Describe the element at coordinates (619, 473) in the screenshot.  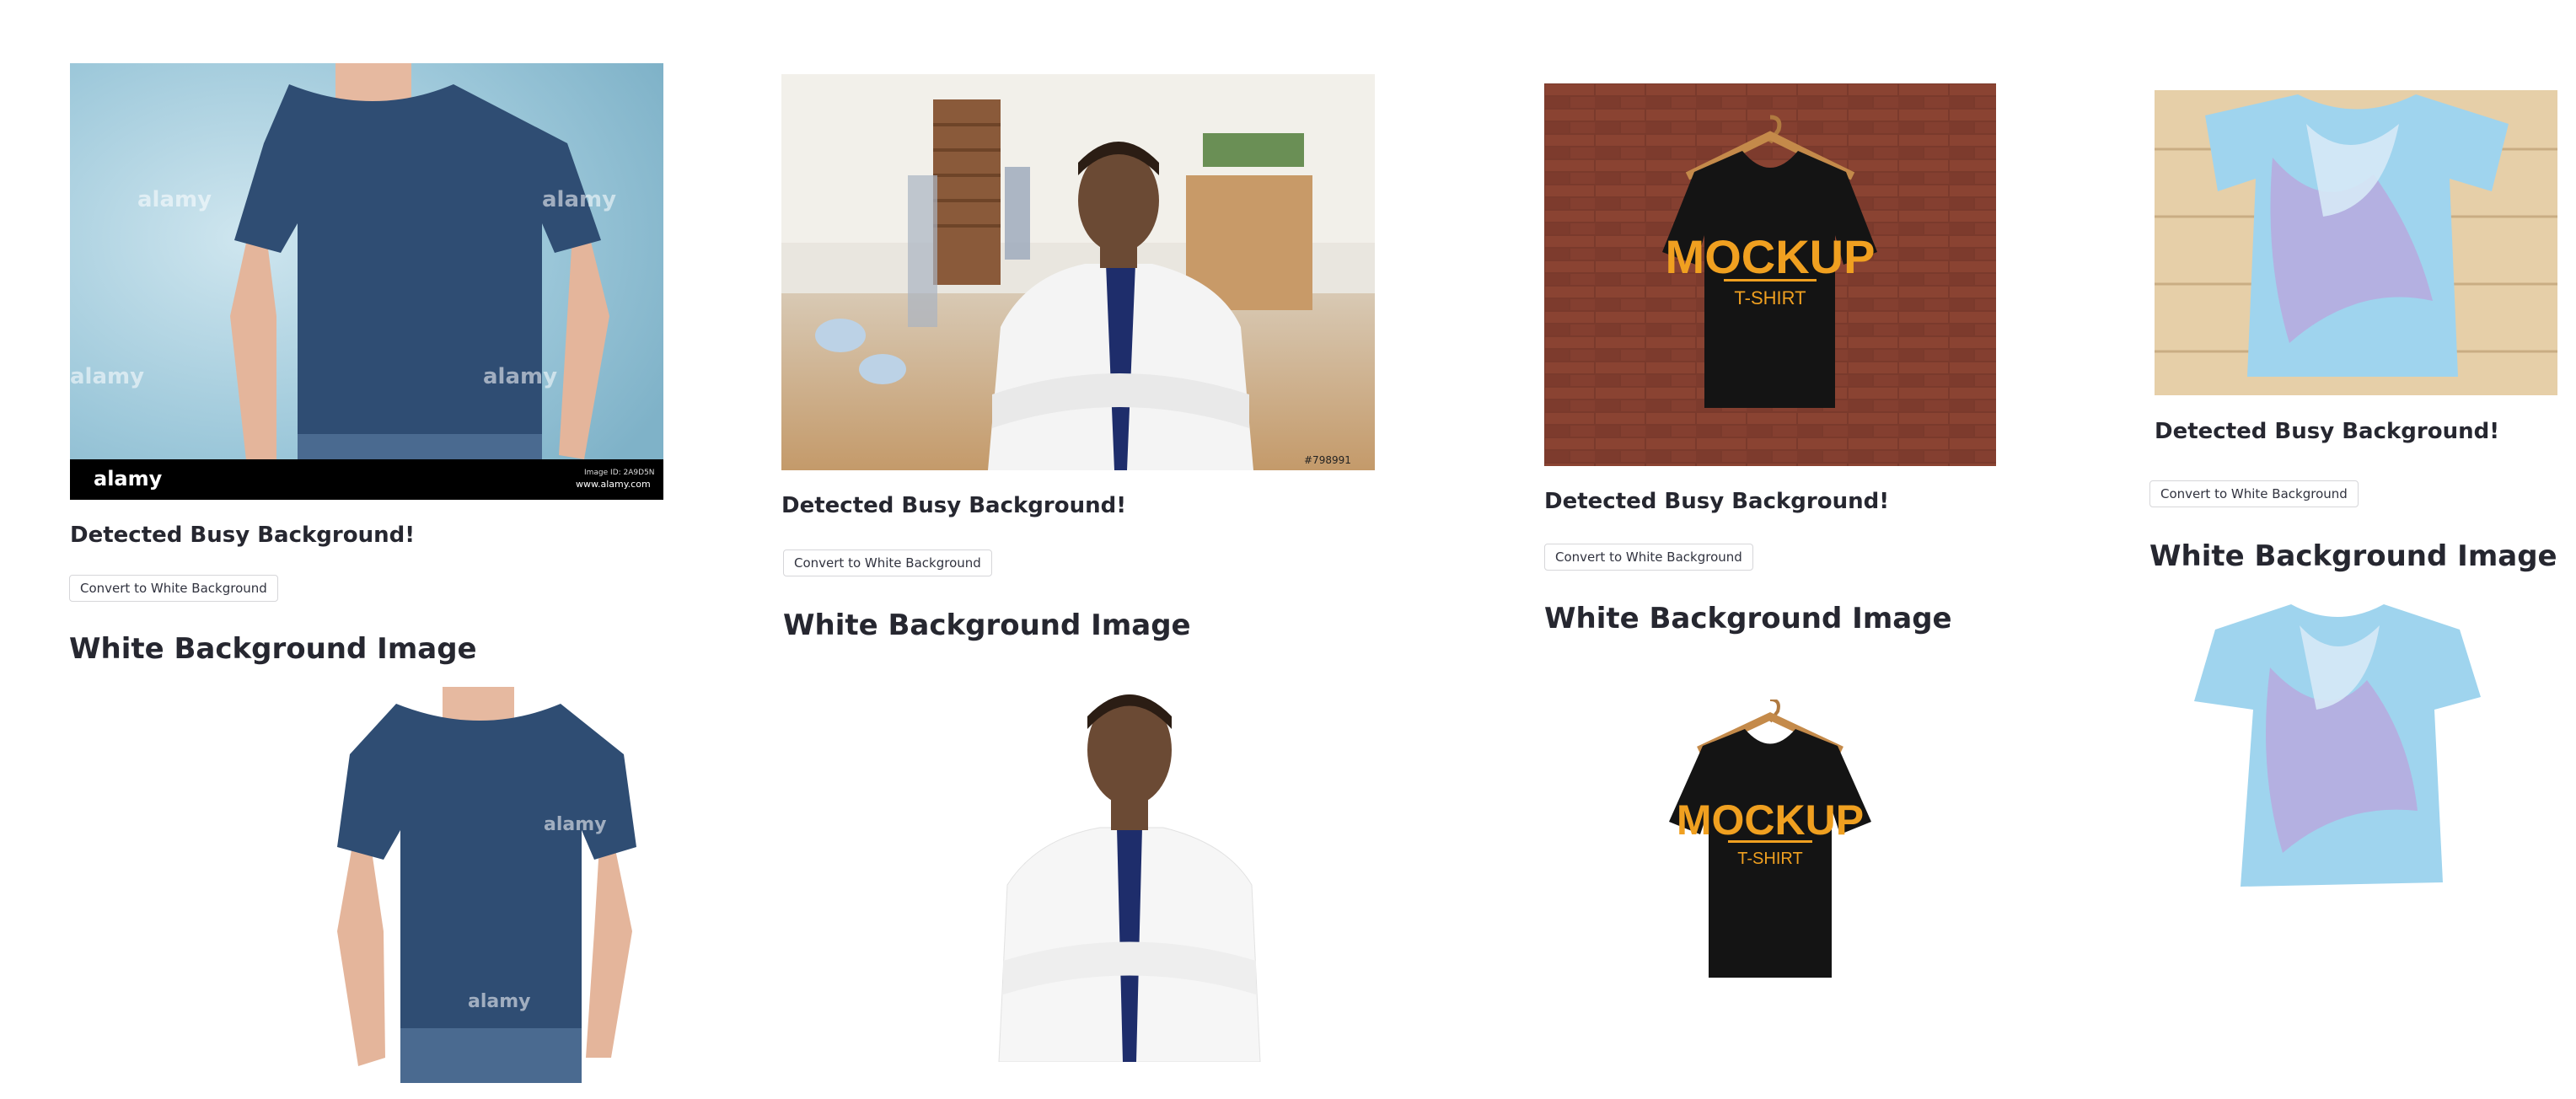
I see `photo-footer-id: Image ID: 2A9D5N` at that location.